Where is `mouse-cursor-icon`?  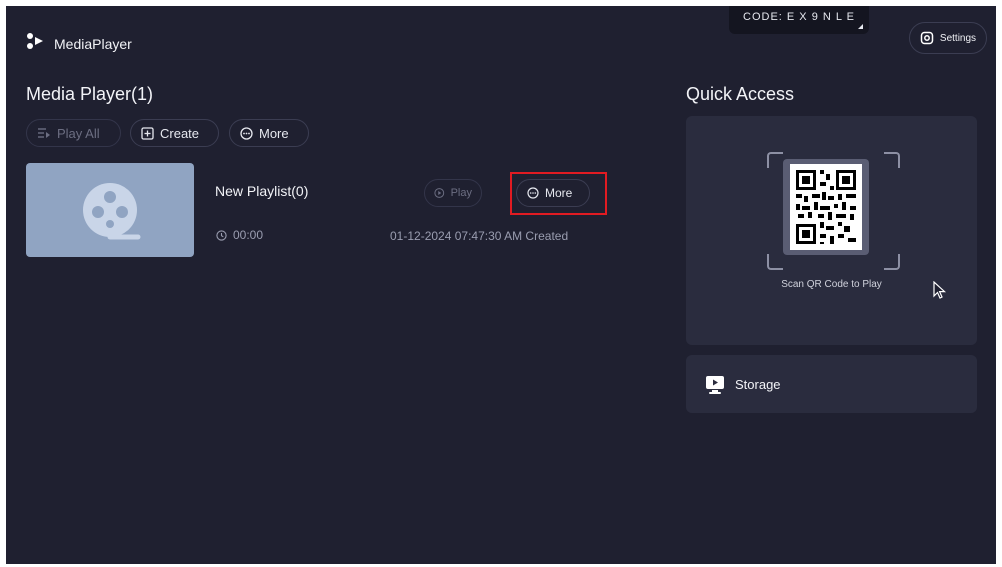 mouse-cursor-icon is located at coordinates (940, 290).